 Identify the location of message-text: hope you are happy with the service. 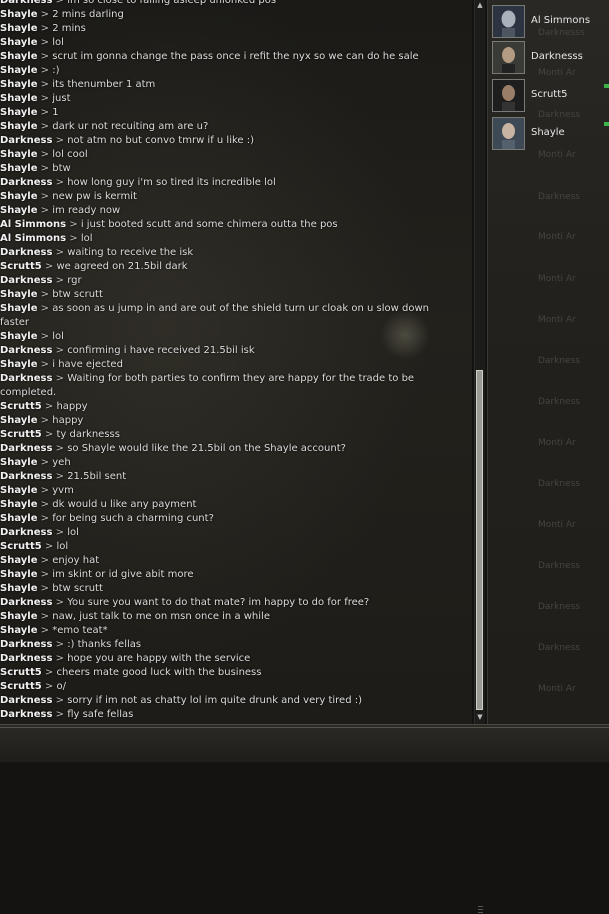
(159, 658).